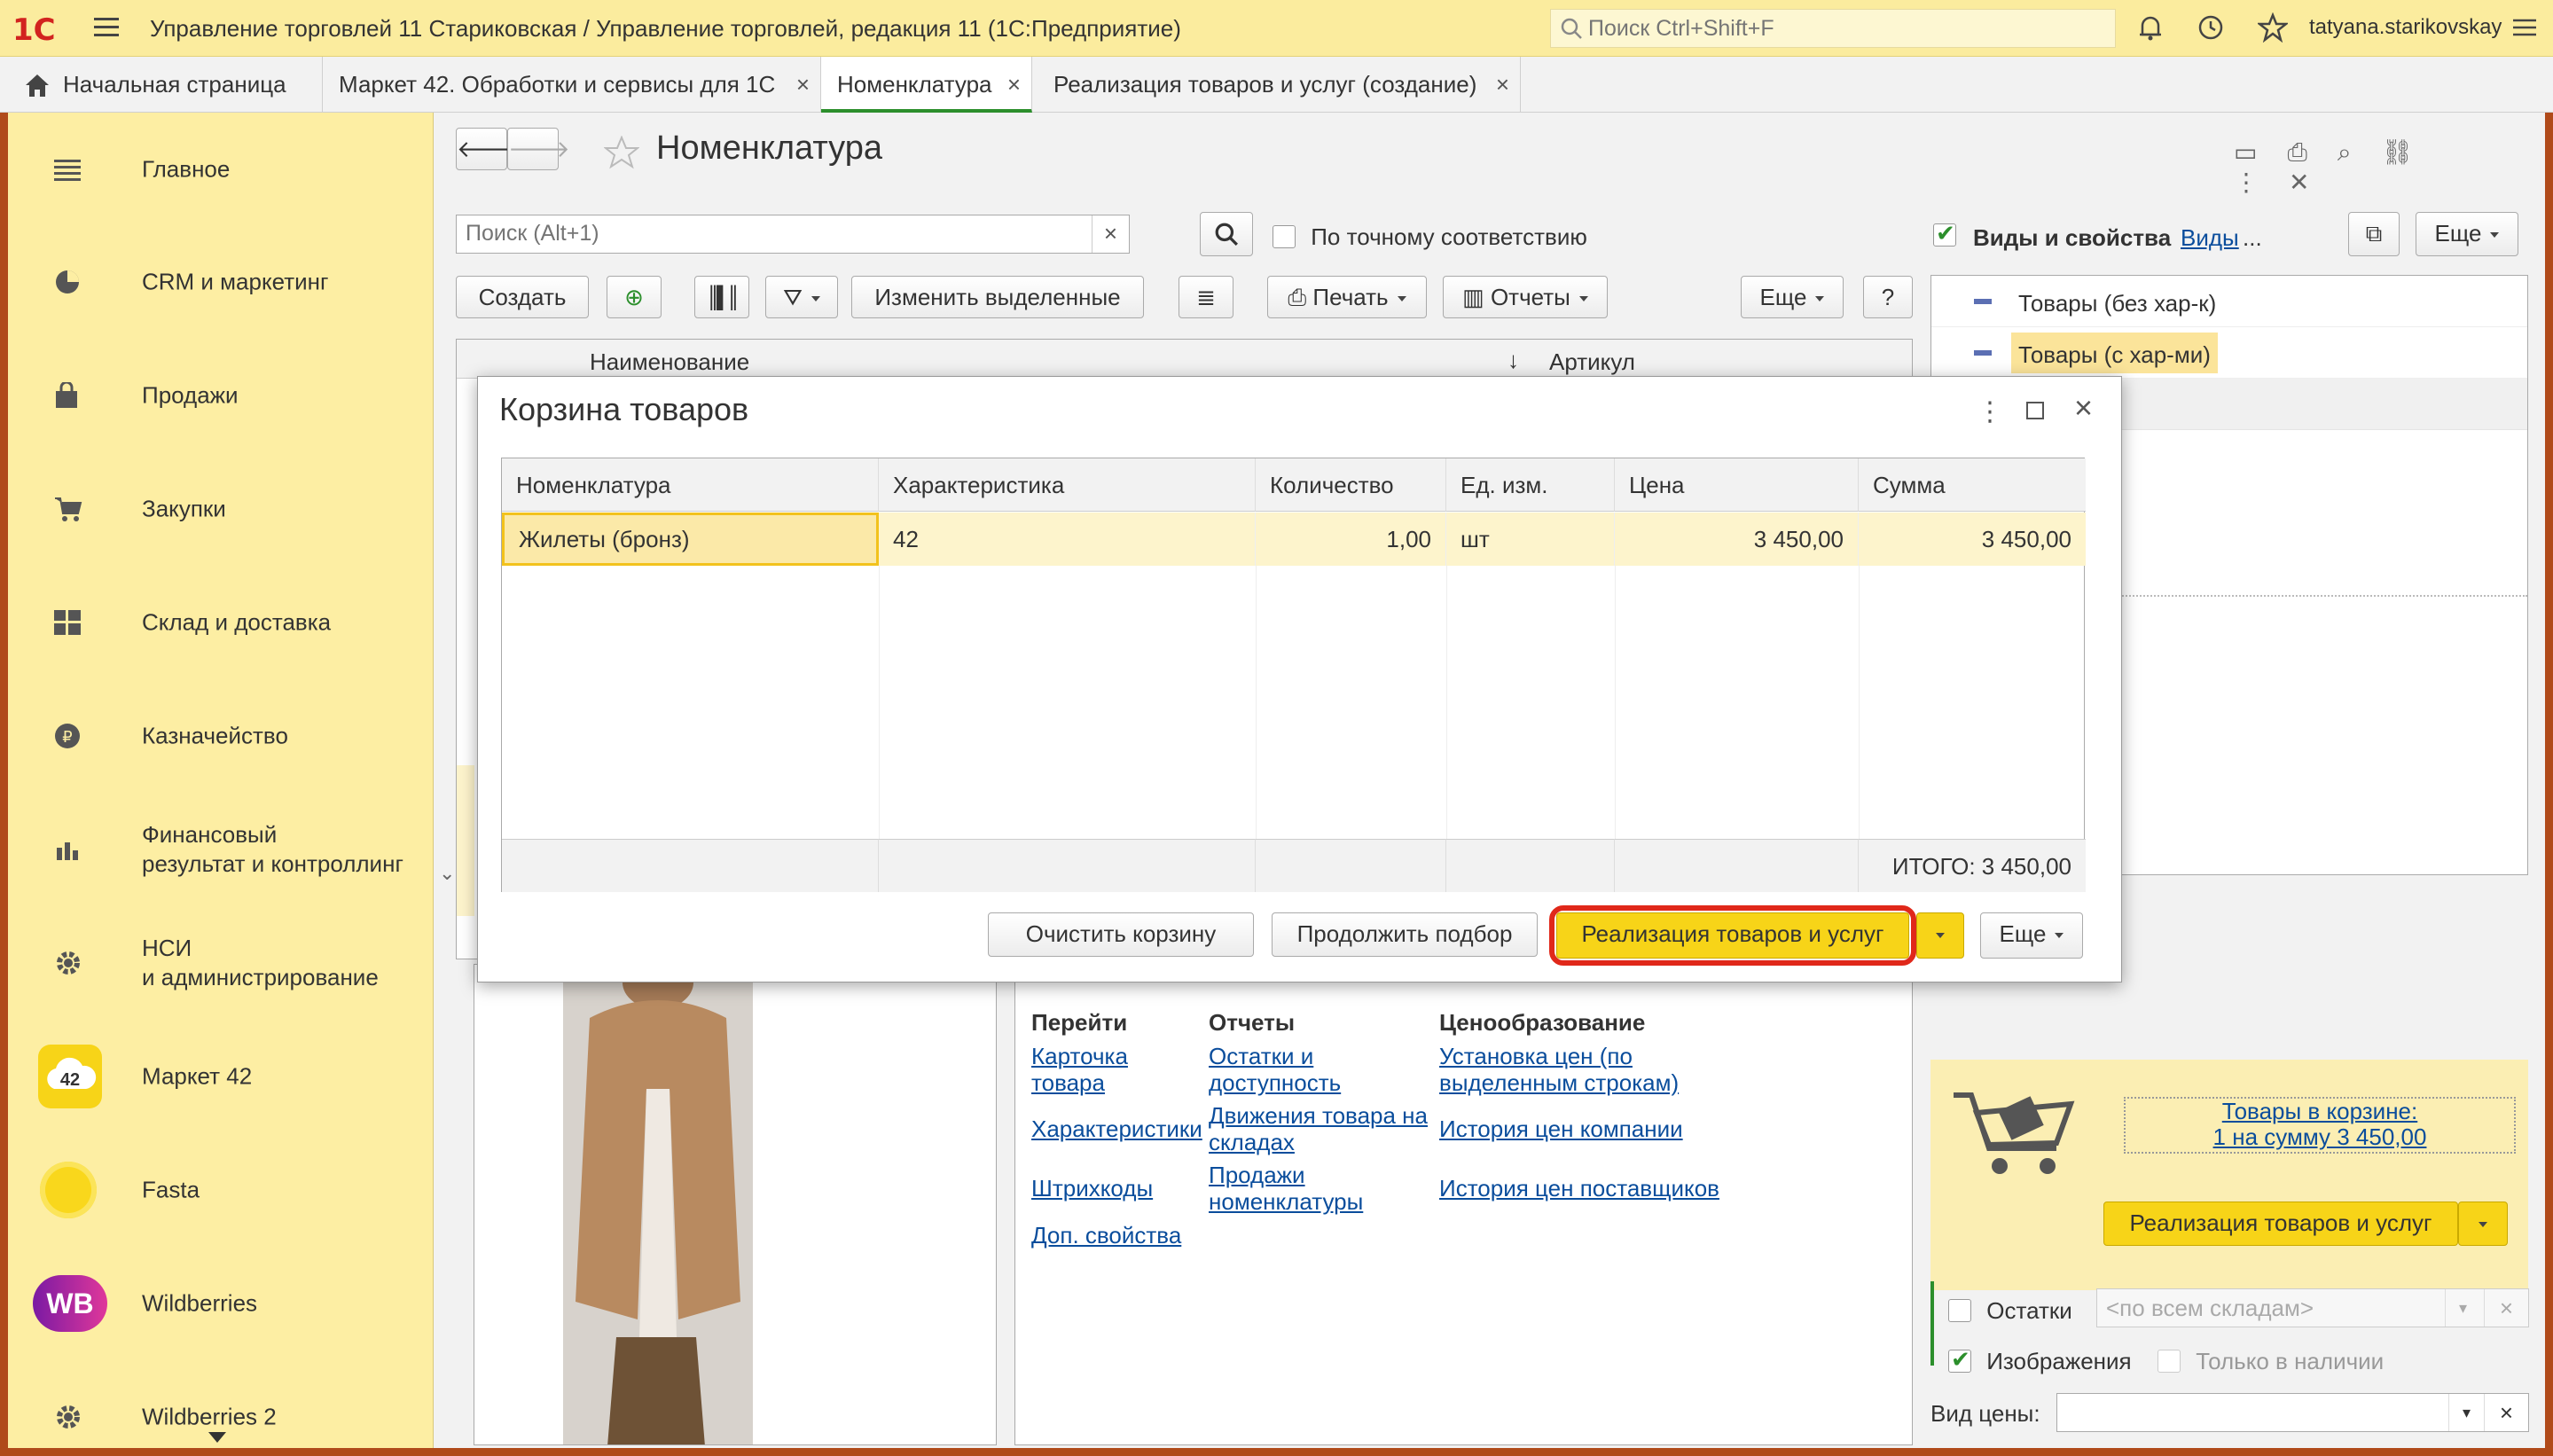 This screenshot has width=2553, height=1456. What do you see at coordinates (1525, 297) in the screenshot?
I see `reports-button: ▥ Отчеты` at bounding box center [1525, 297].